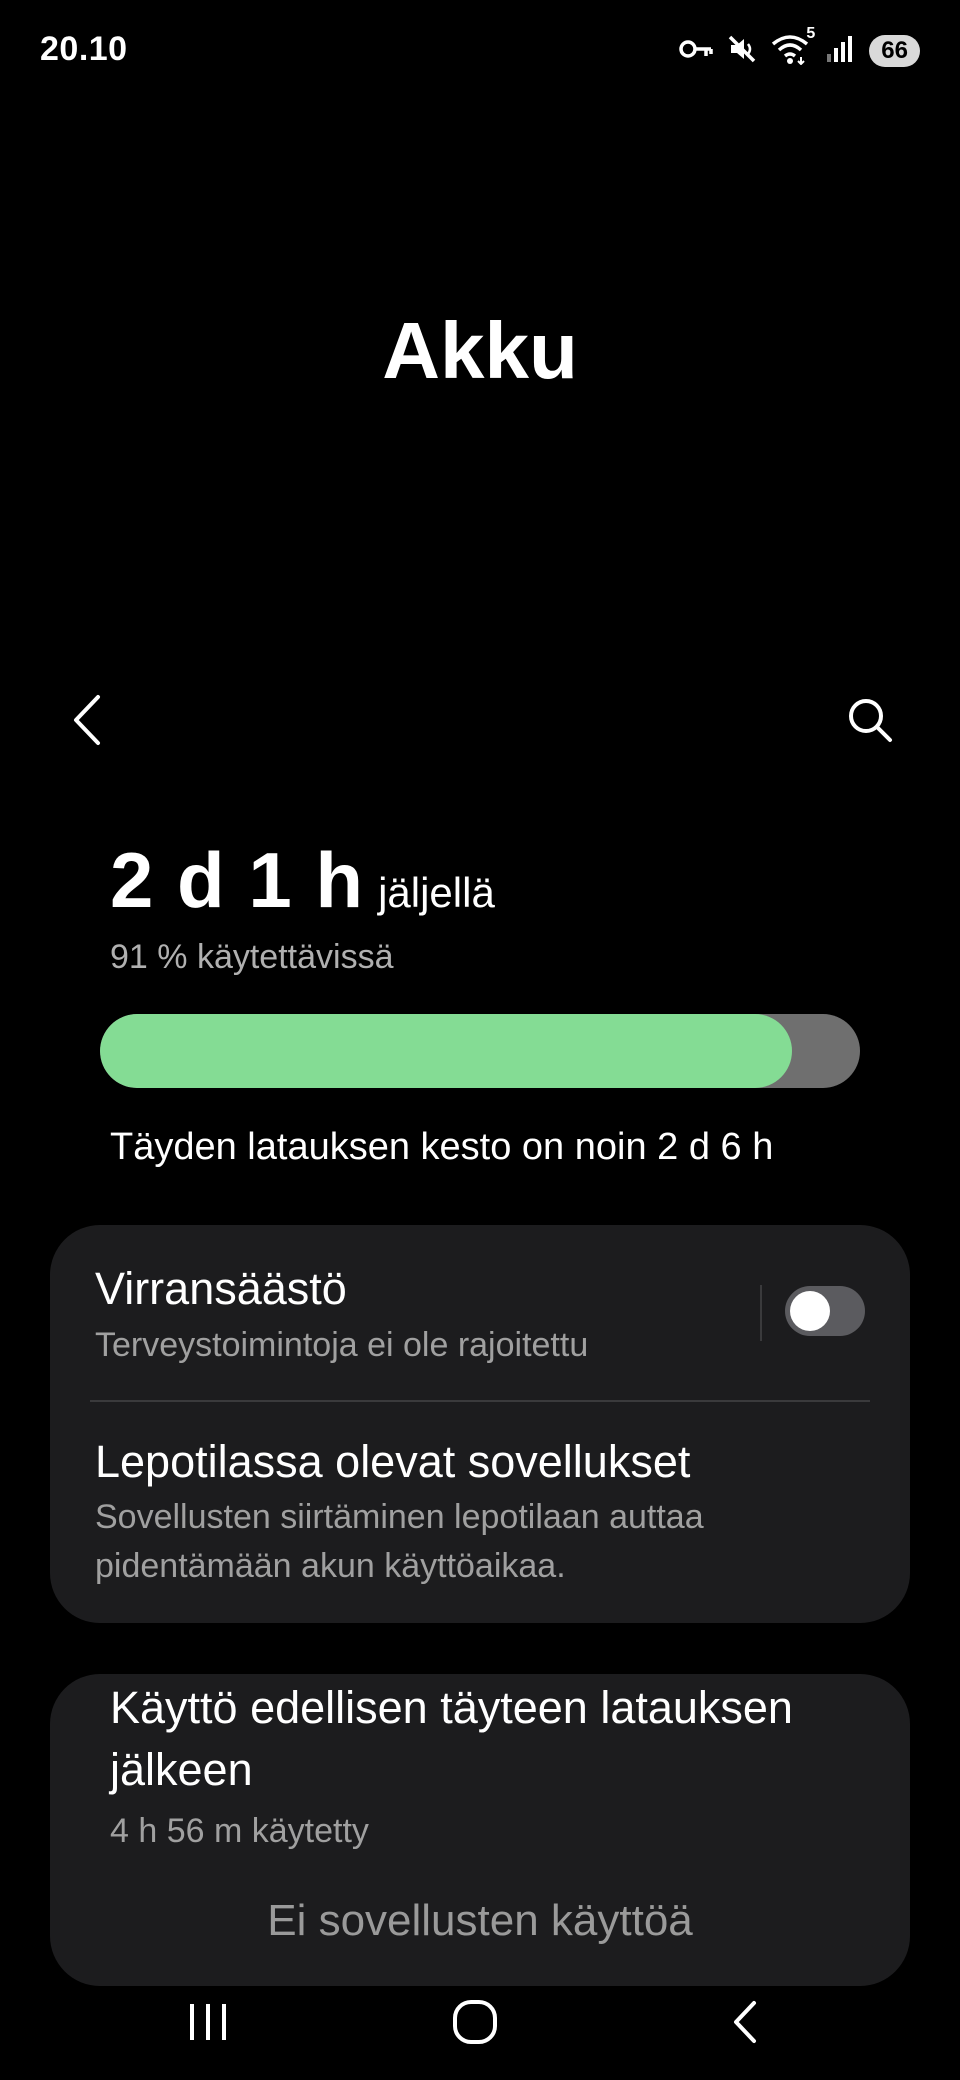  I want to click on power-saving-subtitle: Terveystoimintoja ei ole rajoitettu, so click(342, 1345).